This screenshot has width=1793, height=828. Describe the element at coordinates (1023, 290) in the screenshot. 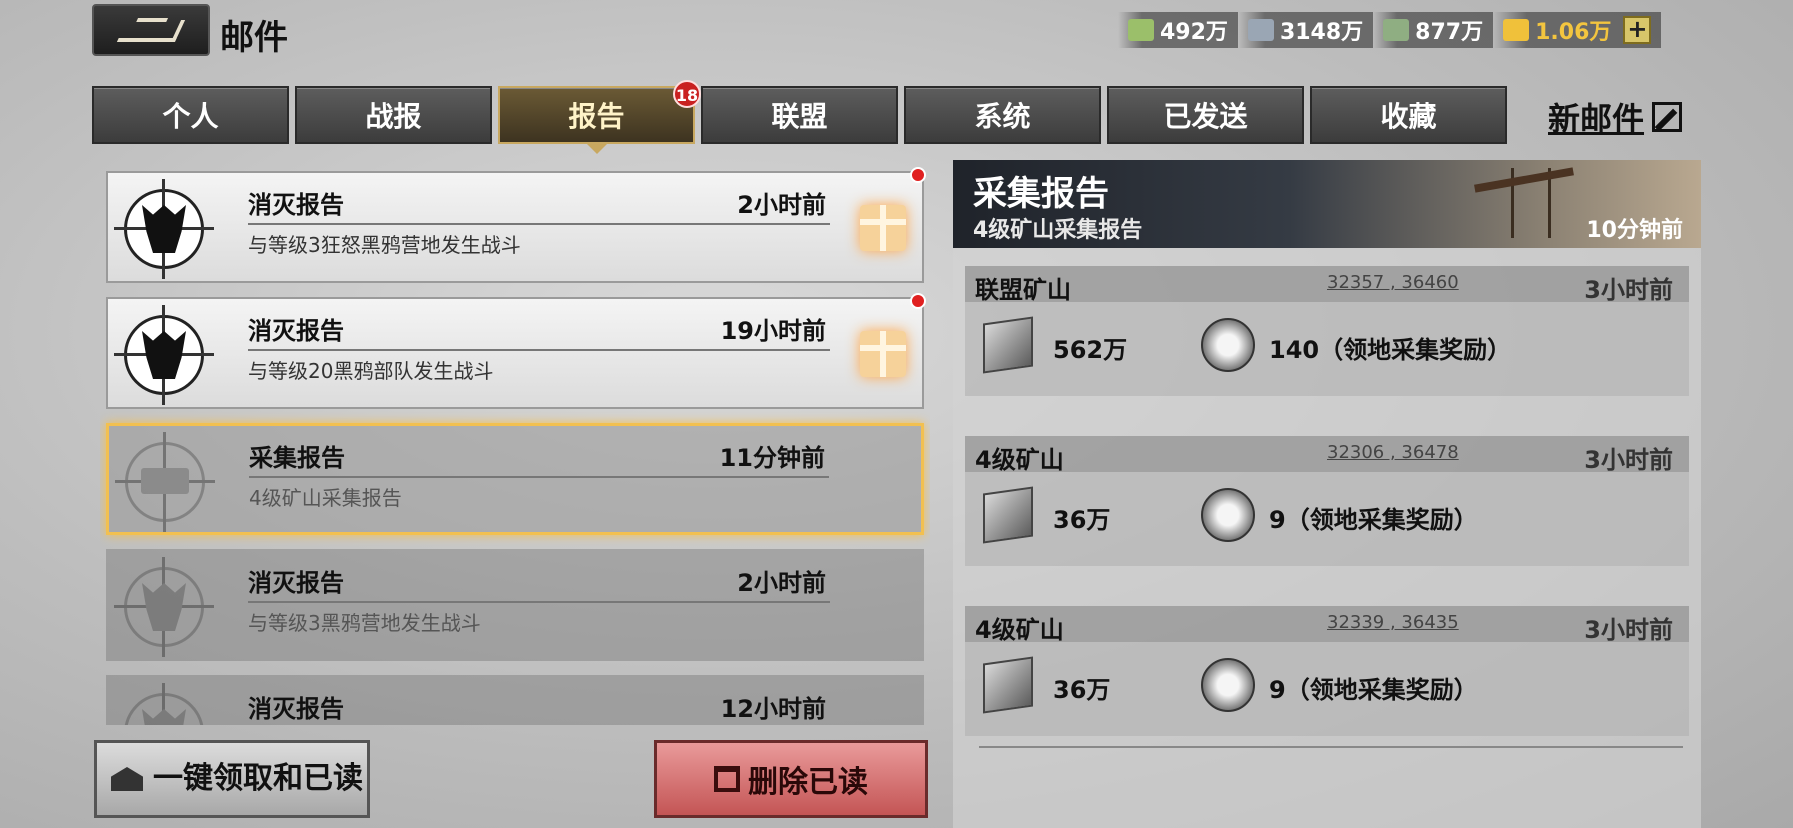

I see `mine-name: 联盟矿山` at that location.